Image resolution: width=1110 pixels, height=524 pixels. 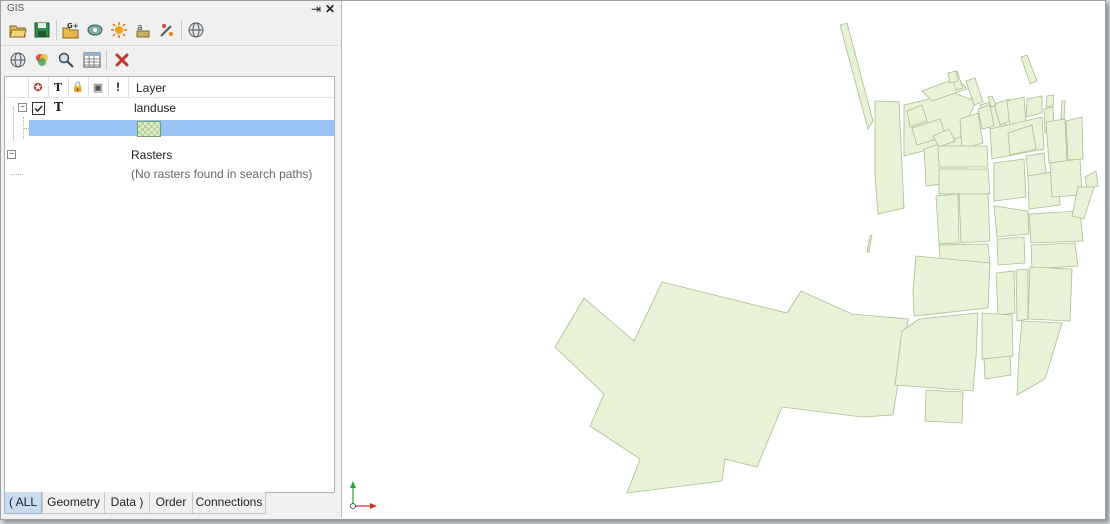 I want to click on tab-data: Data ), so click(x=127, y=503).